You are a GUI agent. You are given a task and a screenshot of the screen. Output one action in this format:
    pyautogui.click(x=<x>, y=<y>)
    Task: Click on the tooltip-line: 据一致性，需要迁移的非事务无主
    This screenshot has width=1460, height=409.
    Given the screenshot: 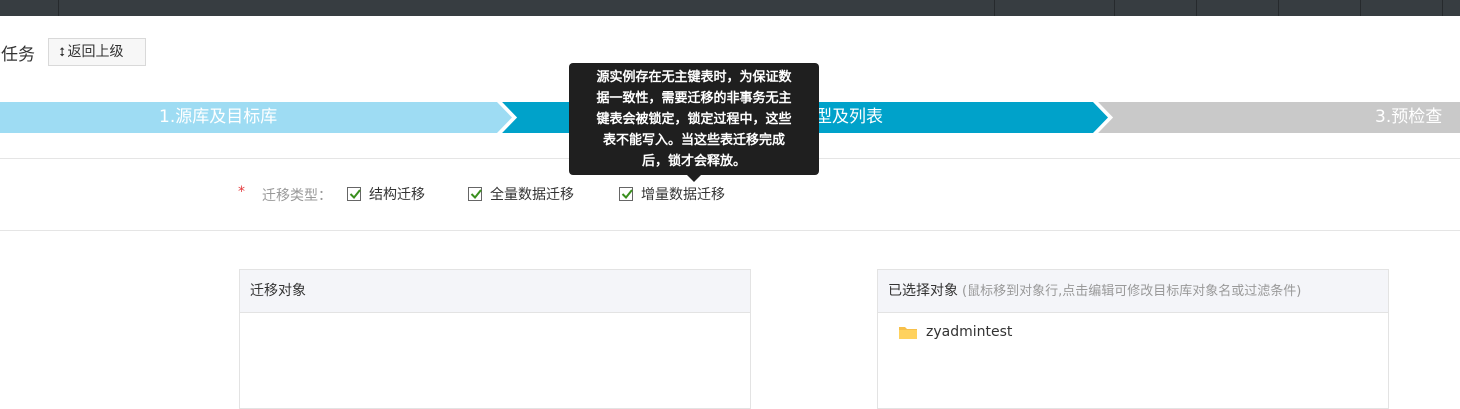 What is the action you would take?
    pyautogui.click(x=694, y=98)
    